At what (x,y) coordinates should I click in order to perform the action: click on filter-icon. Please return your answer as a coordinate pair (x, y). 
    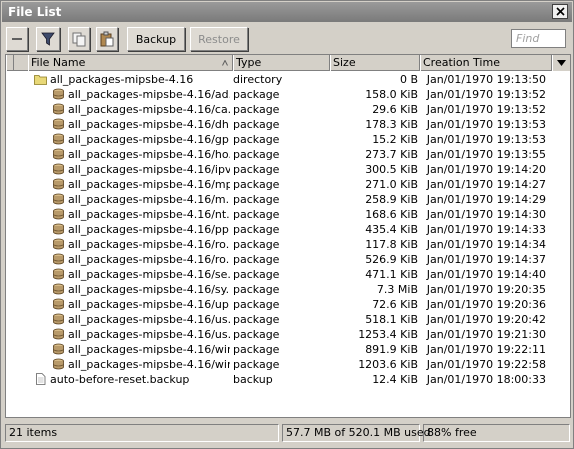
    Looking at the image, I should click on (48, 39).